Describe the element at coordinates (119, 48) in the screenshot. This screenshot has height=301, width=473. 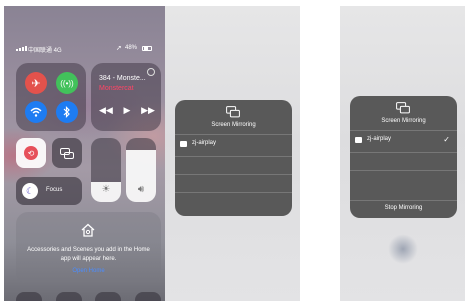
I see `location-icon: ➚` at that location.